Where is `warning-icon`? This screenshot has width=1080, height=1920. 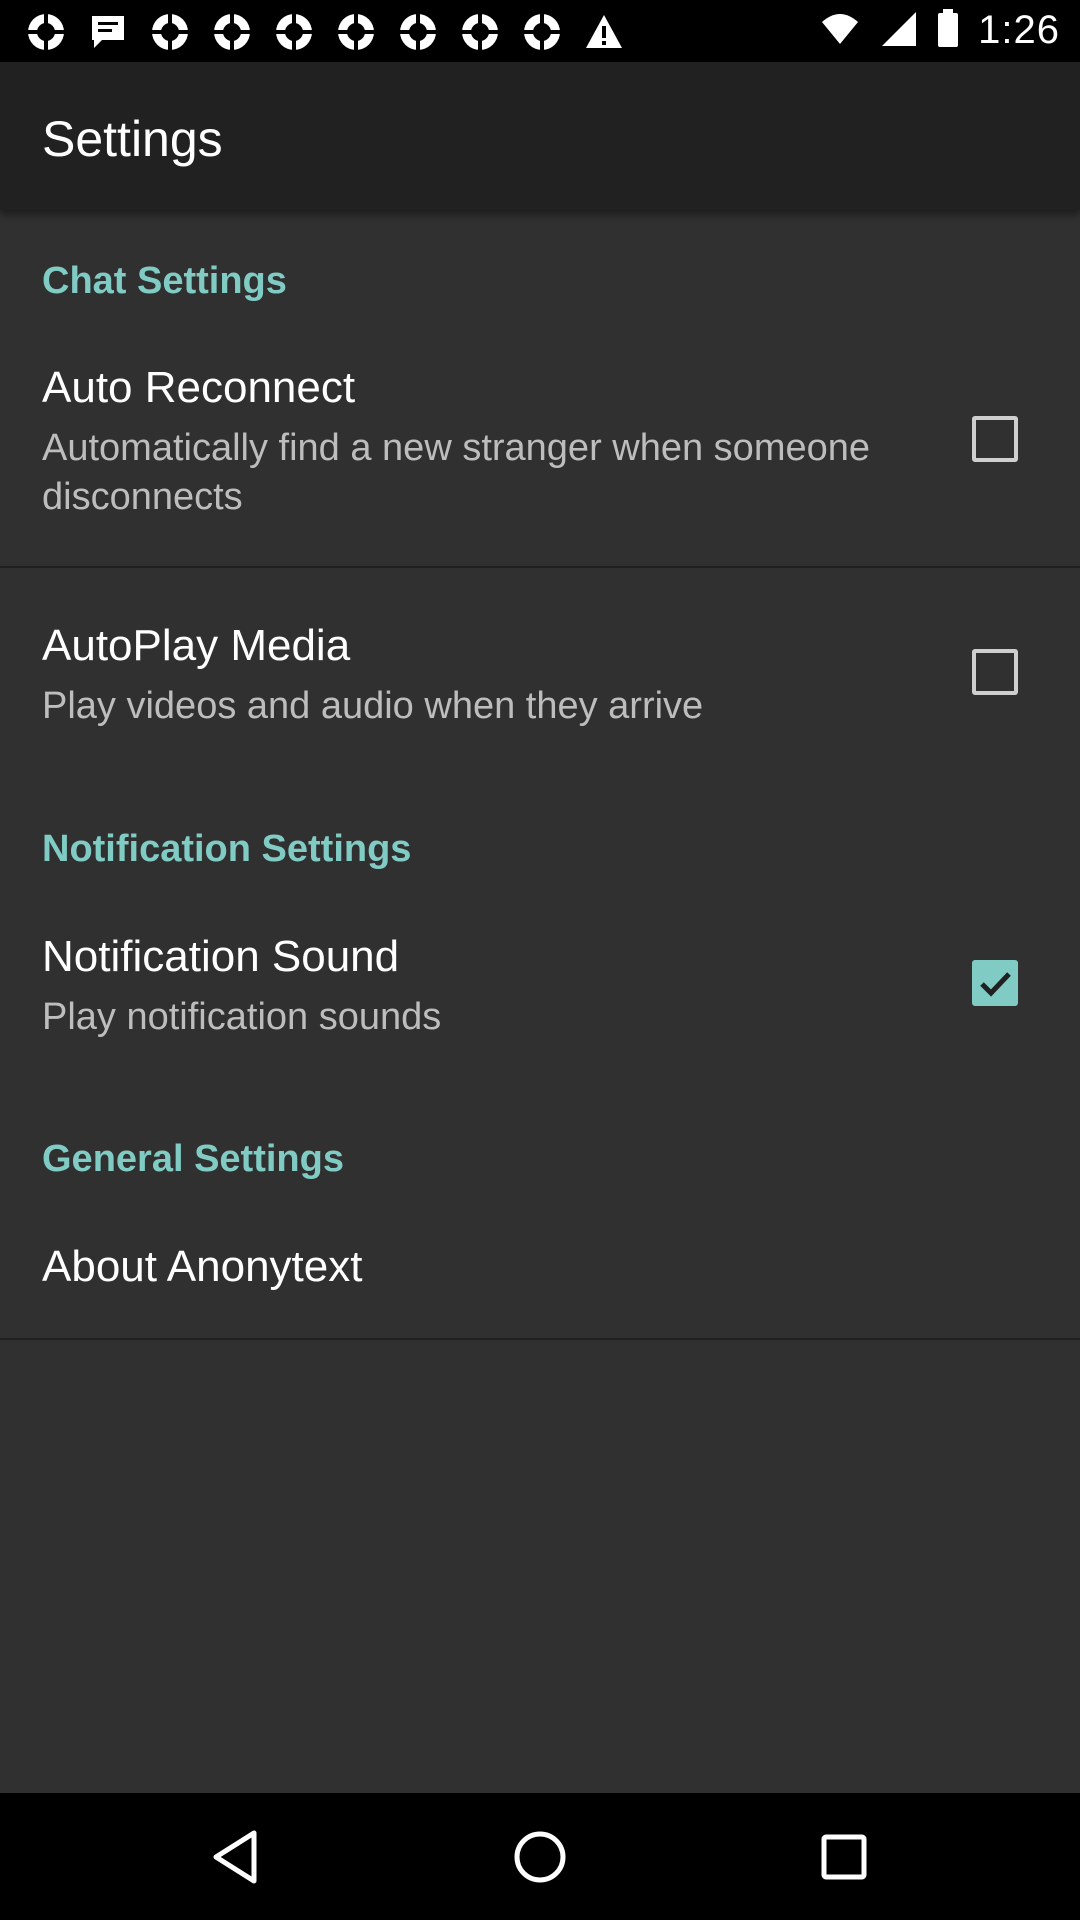 warning-icon is located at coordinates (604, 32).